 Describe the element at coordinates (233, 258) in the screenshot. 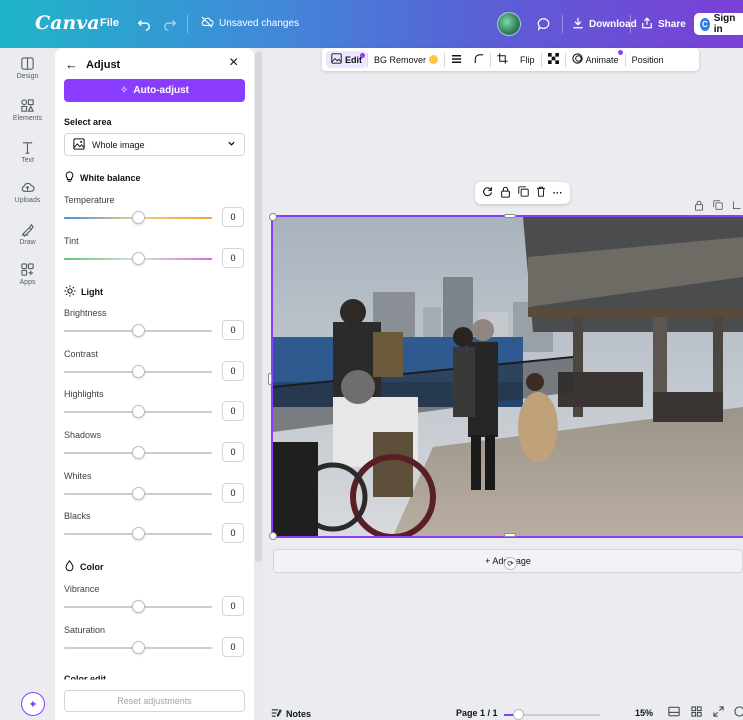

I see `tint-value-field: 0` at that location.